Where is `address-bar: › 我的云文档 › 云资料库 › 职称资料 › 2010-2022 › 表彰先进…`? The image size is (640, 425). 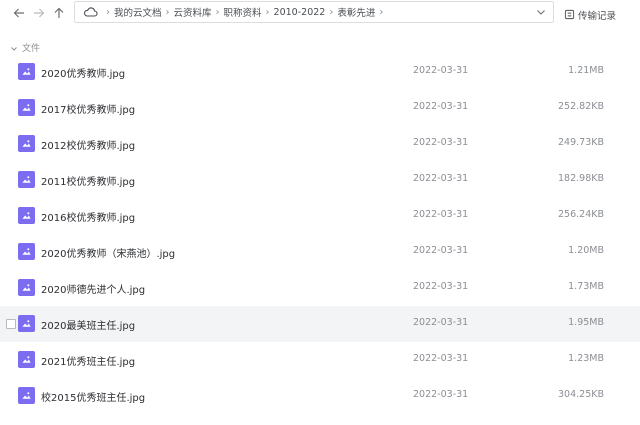
address-bar: › 我的云文档 › 云资料库 › 职称资料 › 2010-2022 › 表彰先进… is located at coordinates (314, 12).